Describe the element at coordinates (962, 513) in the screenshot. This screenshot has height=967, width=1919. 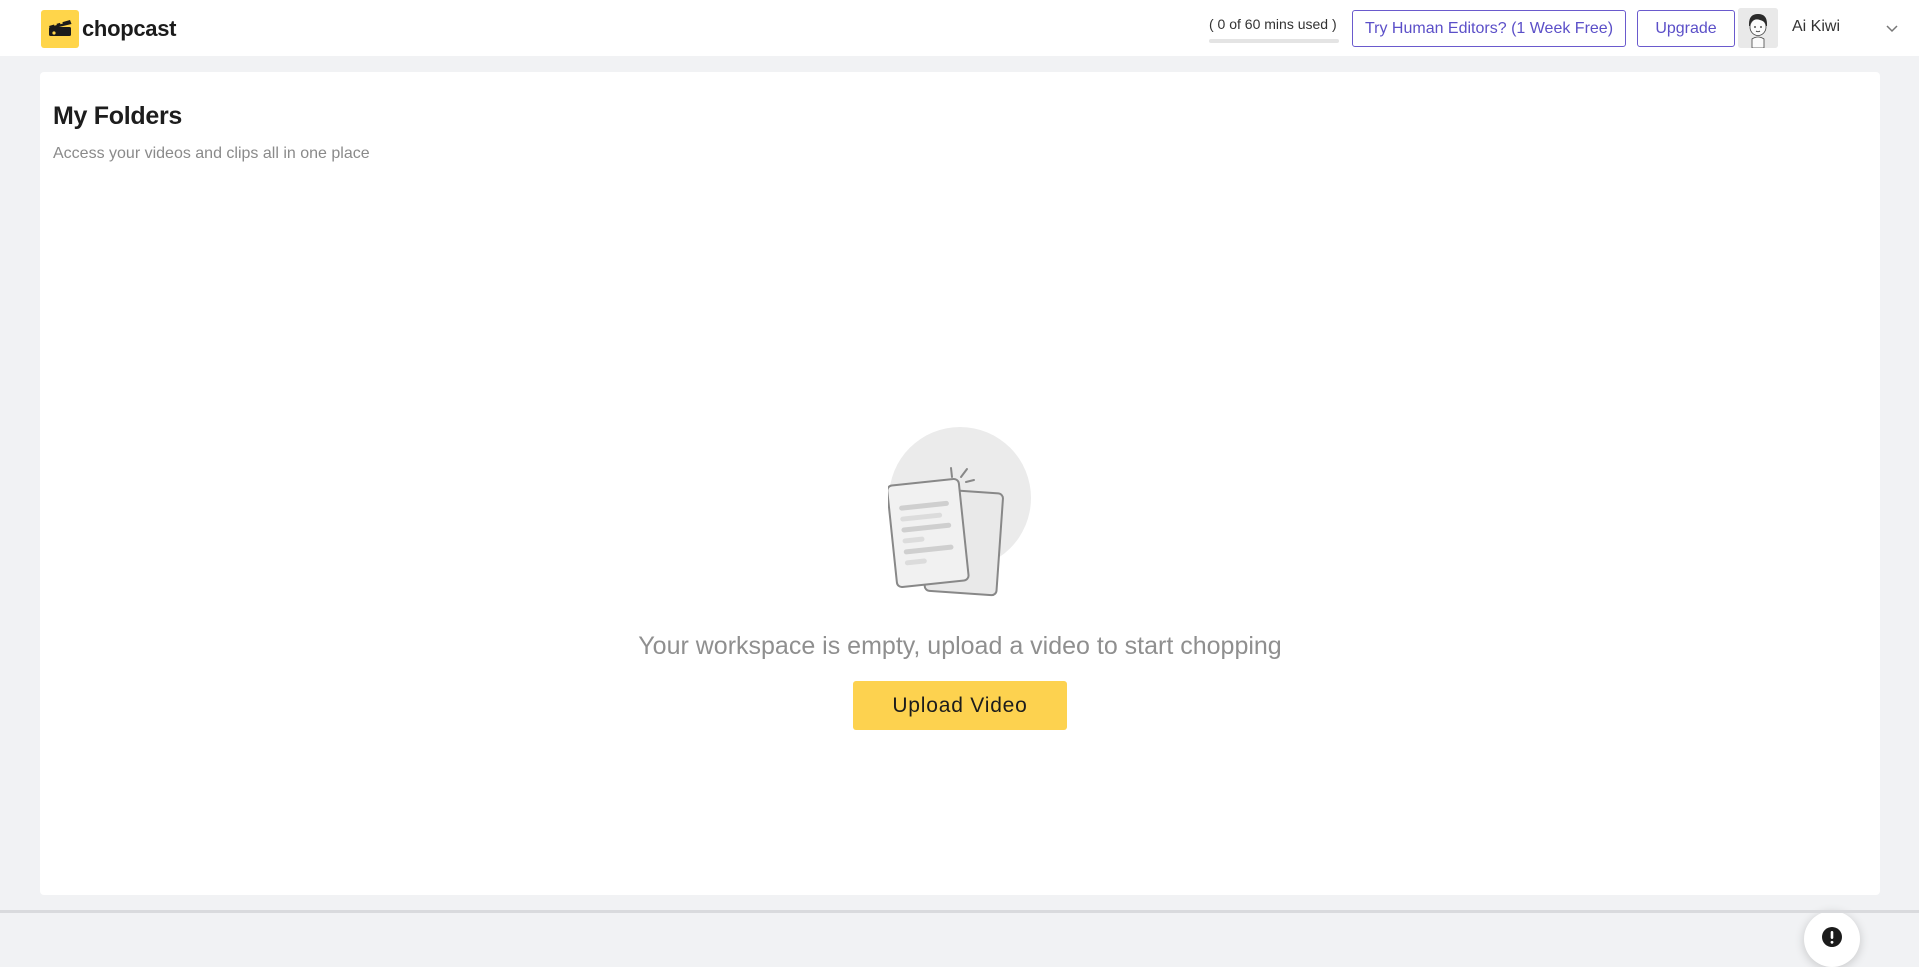
I see `empty-documents-illustration` at that location.